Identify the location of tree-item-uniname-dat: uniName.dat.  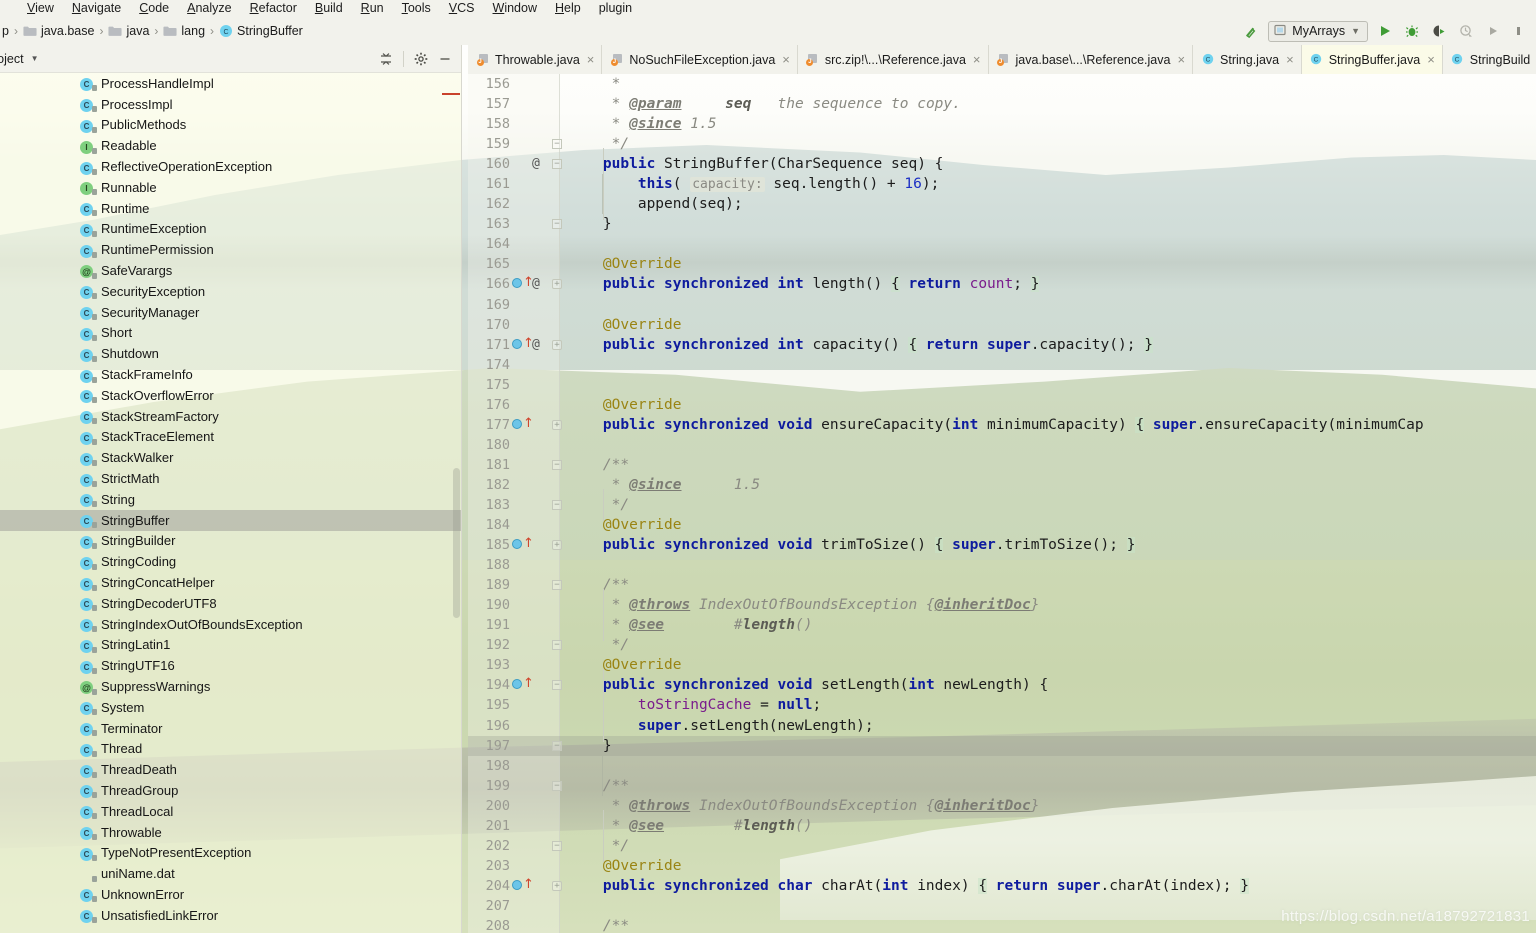
(231, 873).